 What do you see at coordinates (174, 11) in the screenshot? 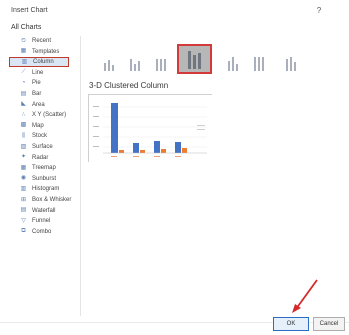
I see `dialog-title-bar: Insert Chart ?` at bounding box center [174, 11].